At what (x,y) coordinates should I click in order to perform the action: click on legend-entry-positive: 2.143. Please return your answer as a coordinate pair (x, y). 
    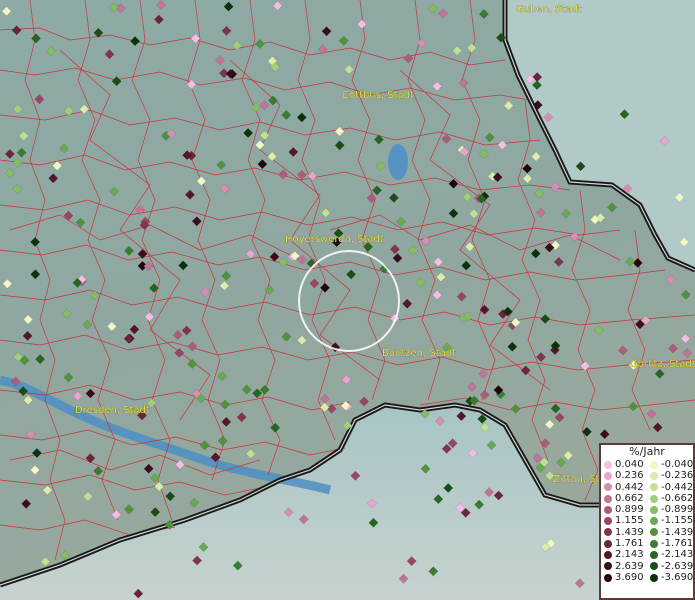
    Looking at the image, I should click on (624, 554).